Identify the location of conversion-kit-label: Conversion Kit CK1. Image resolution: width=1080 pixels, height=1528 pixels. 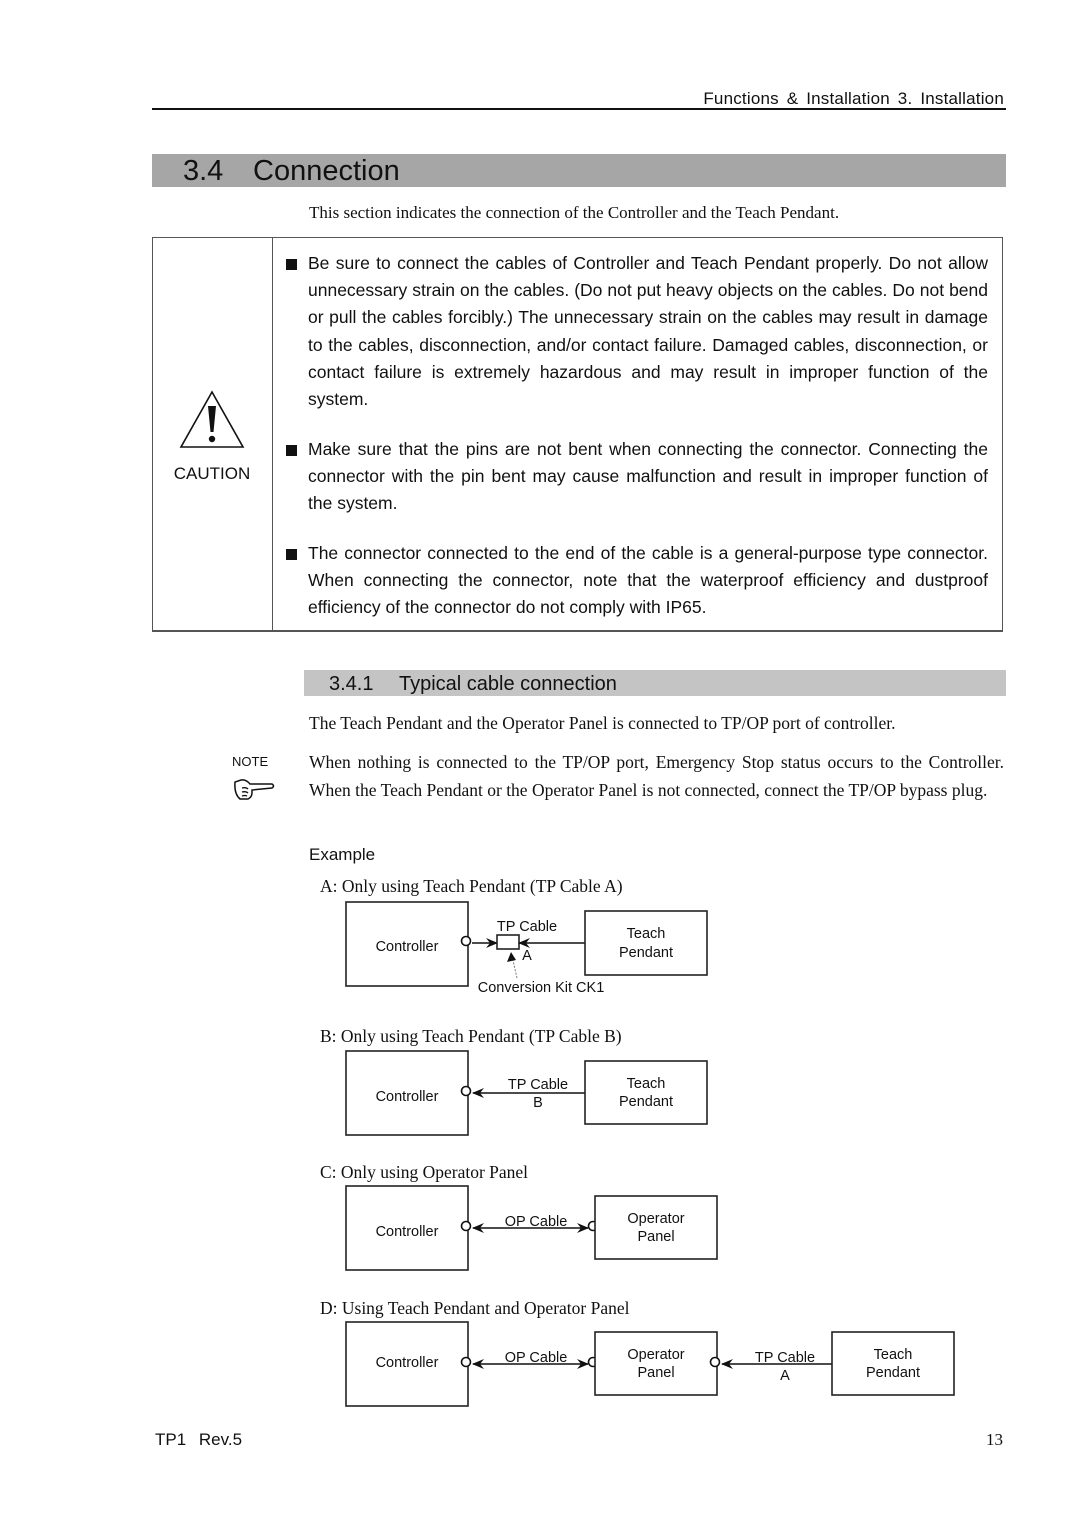
(541, 988).